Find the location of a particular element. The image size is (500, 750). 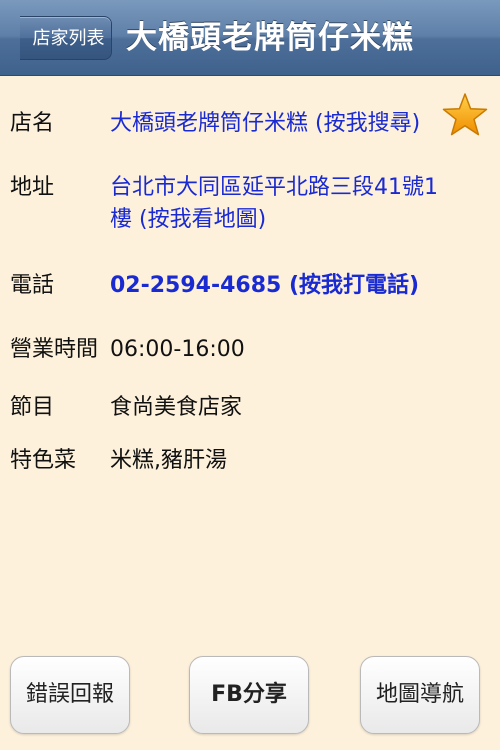

map-navigation-button: 地圖導航 is located at coordinates (420, 695).